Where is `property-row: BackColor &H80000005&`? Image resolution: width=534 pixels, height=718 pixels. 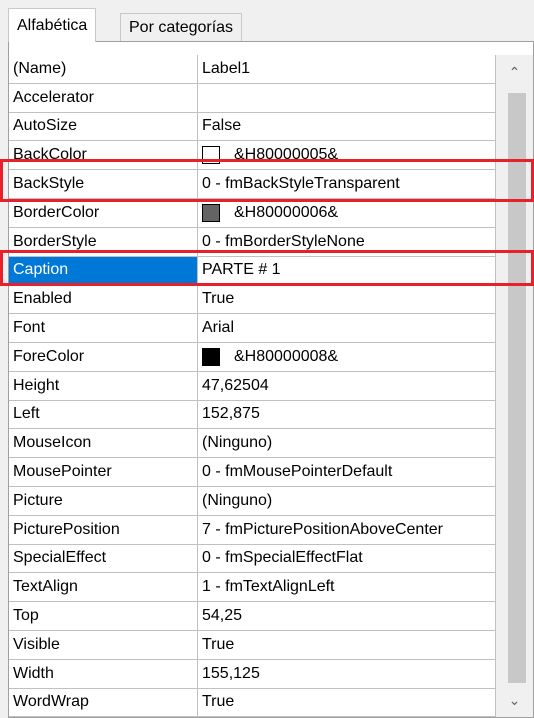
property-row: BackColor &H80000005& is located at coordinates (252, 156).